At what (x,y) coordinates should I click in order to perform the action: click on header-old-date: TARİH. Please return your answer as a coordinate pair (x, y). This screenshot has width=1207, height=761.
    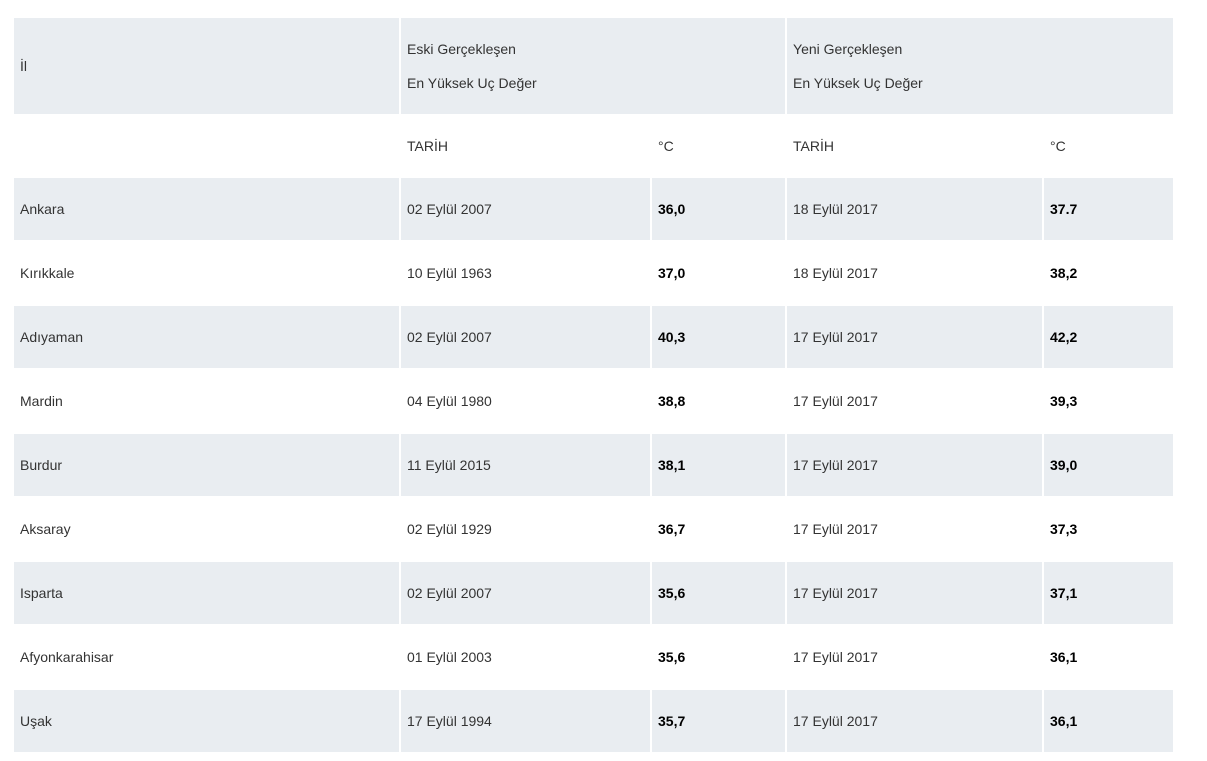
    Looking at the image, I should click on (526, 146).